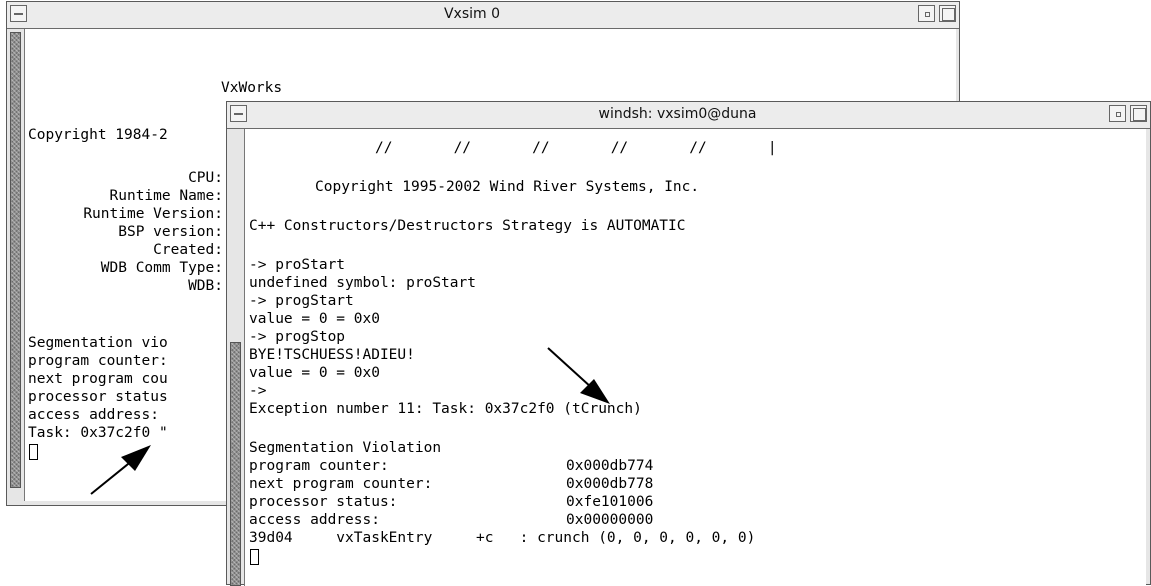 The height and width of the screenshot is (586, 1151). Describe the element at coordinates (576, 148) in the screenshot. I see `console-line: // // // // // |` at that location.